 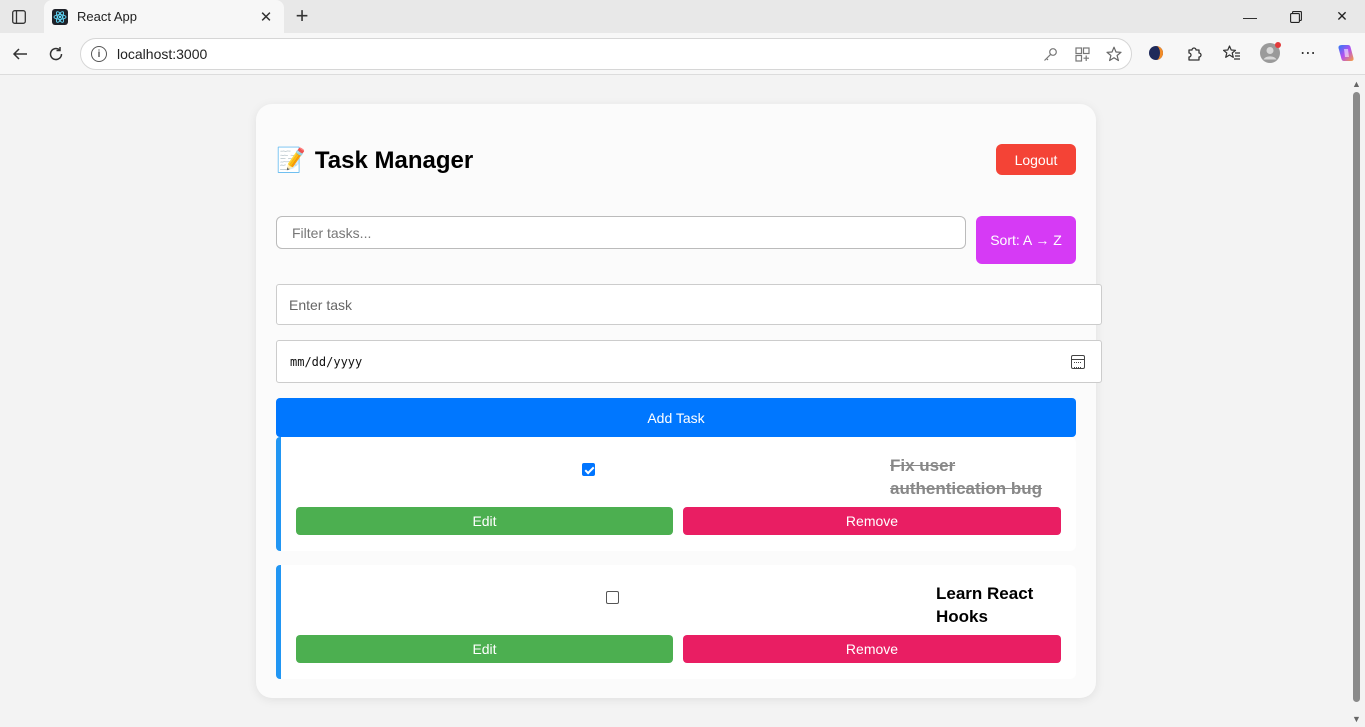 What do you see at coordinates (302, 16) in the screenshot?
I see `new-tab-icon: +` at bounding box center [302, 16].